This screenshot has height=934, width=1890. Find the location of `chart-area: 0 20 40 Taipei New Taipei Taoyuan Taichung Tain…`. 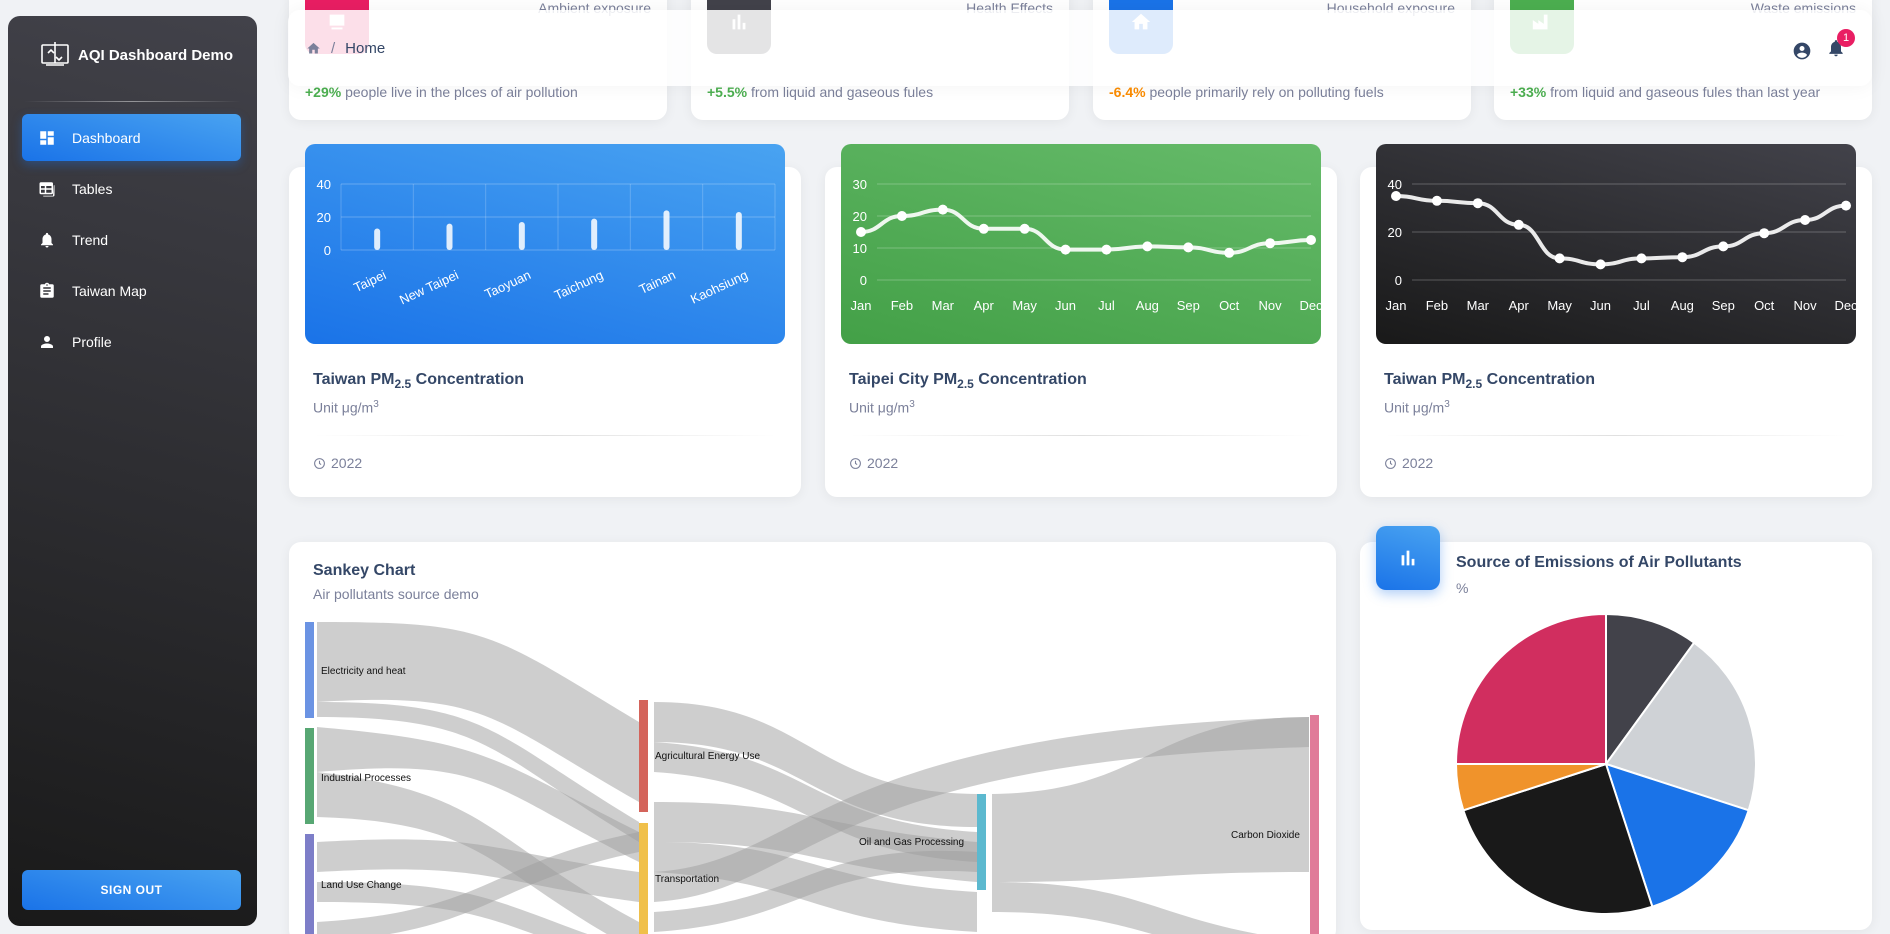

chart-area: 0 20 40 Taipei New Taipei Taoyuan Taichung Tain… is located at coordinates (545, 244).